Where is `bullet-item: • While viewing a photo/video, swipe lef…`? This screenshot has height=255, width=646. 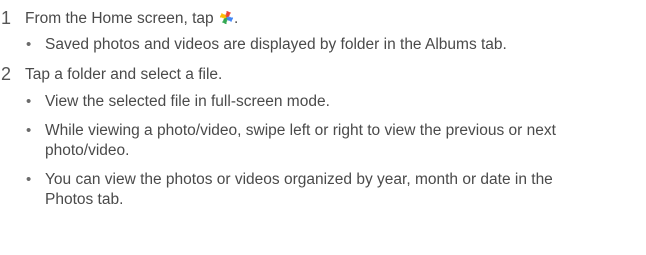
bullet-item: • While viewing a photo/video, swipe lef… is located at coordinates (315, 141).